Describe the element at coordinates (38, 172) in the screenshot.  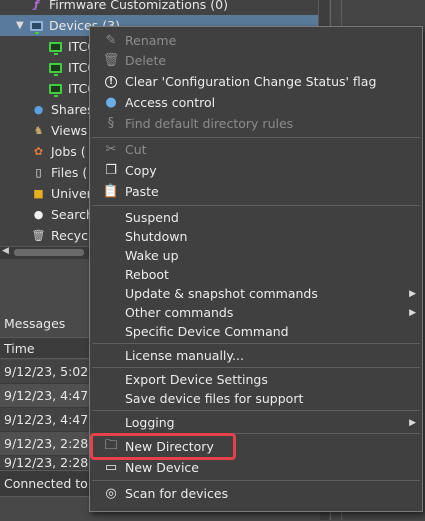
I see `file-icon: ▯` at that location.